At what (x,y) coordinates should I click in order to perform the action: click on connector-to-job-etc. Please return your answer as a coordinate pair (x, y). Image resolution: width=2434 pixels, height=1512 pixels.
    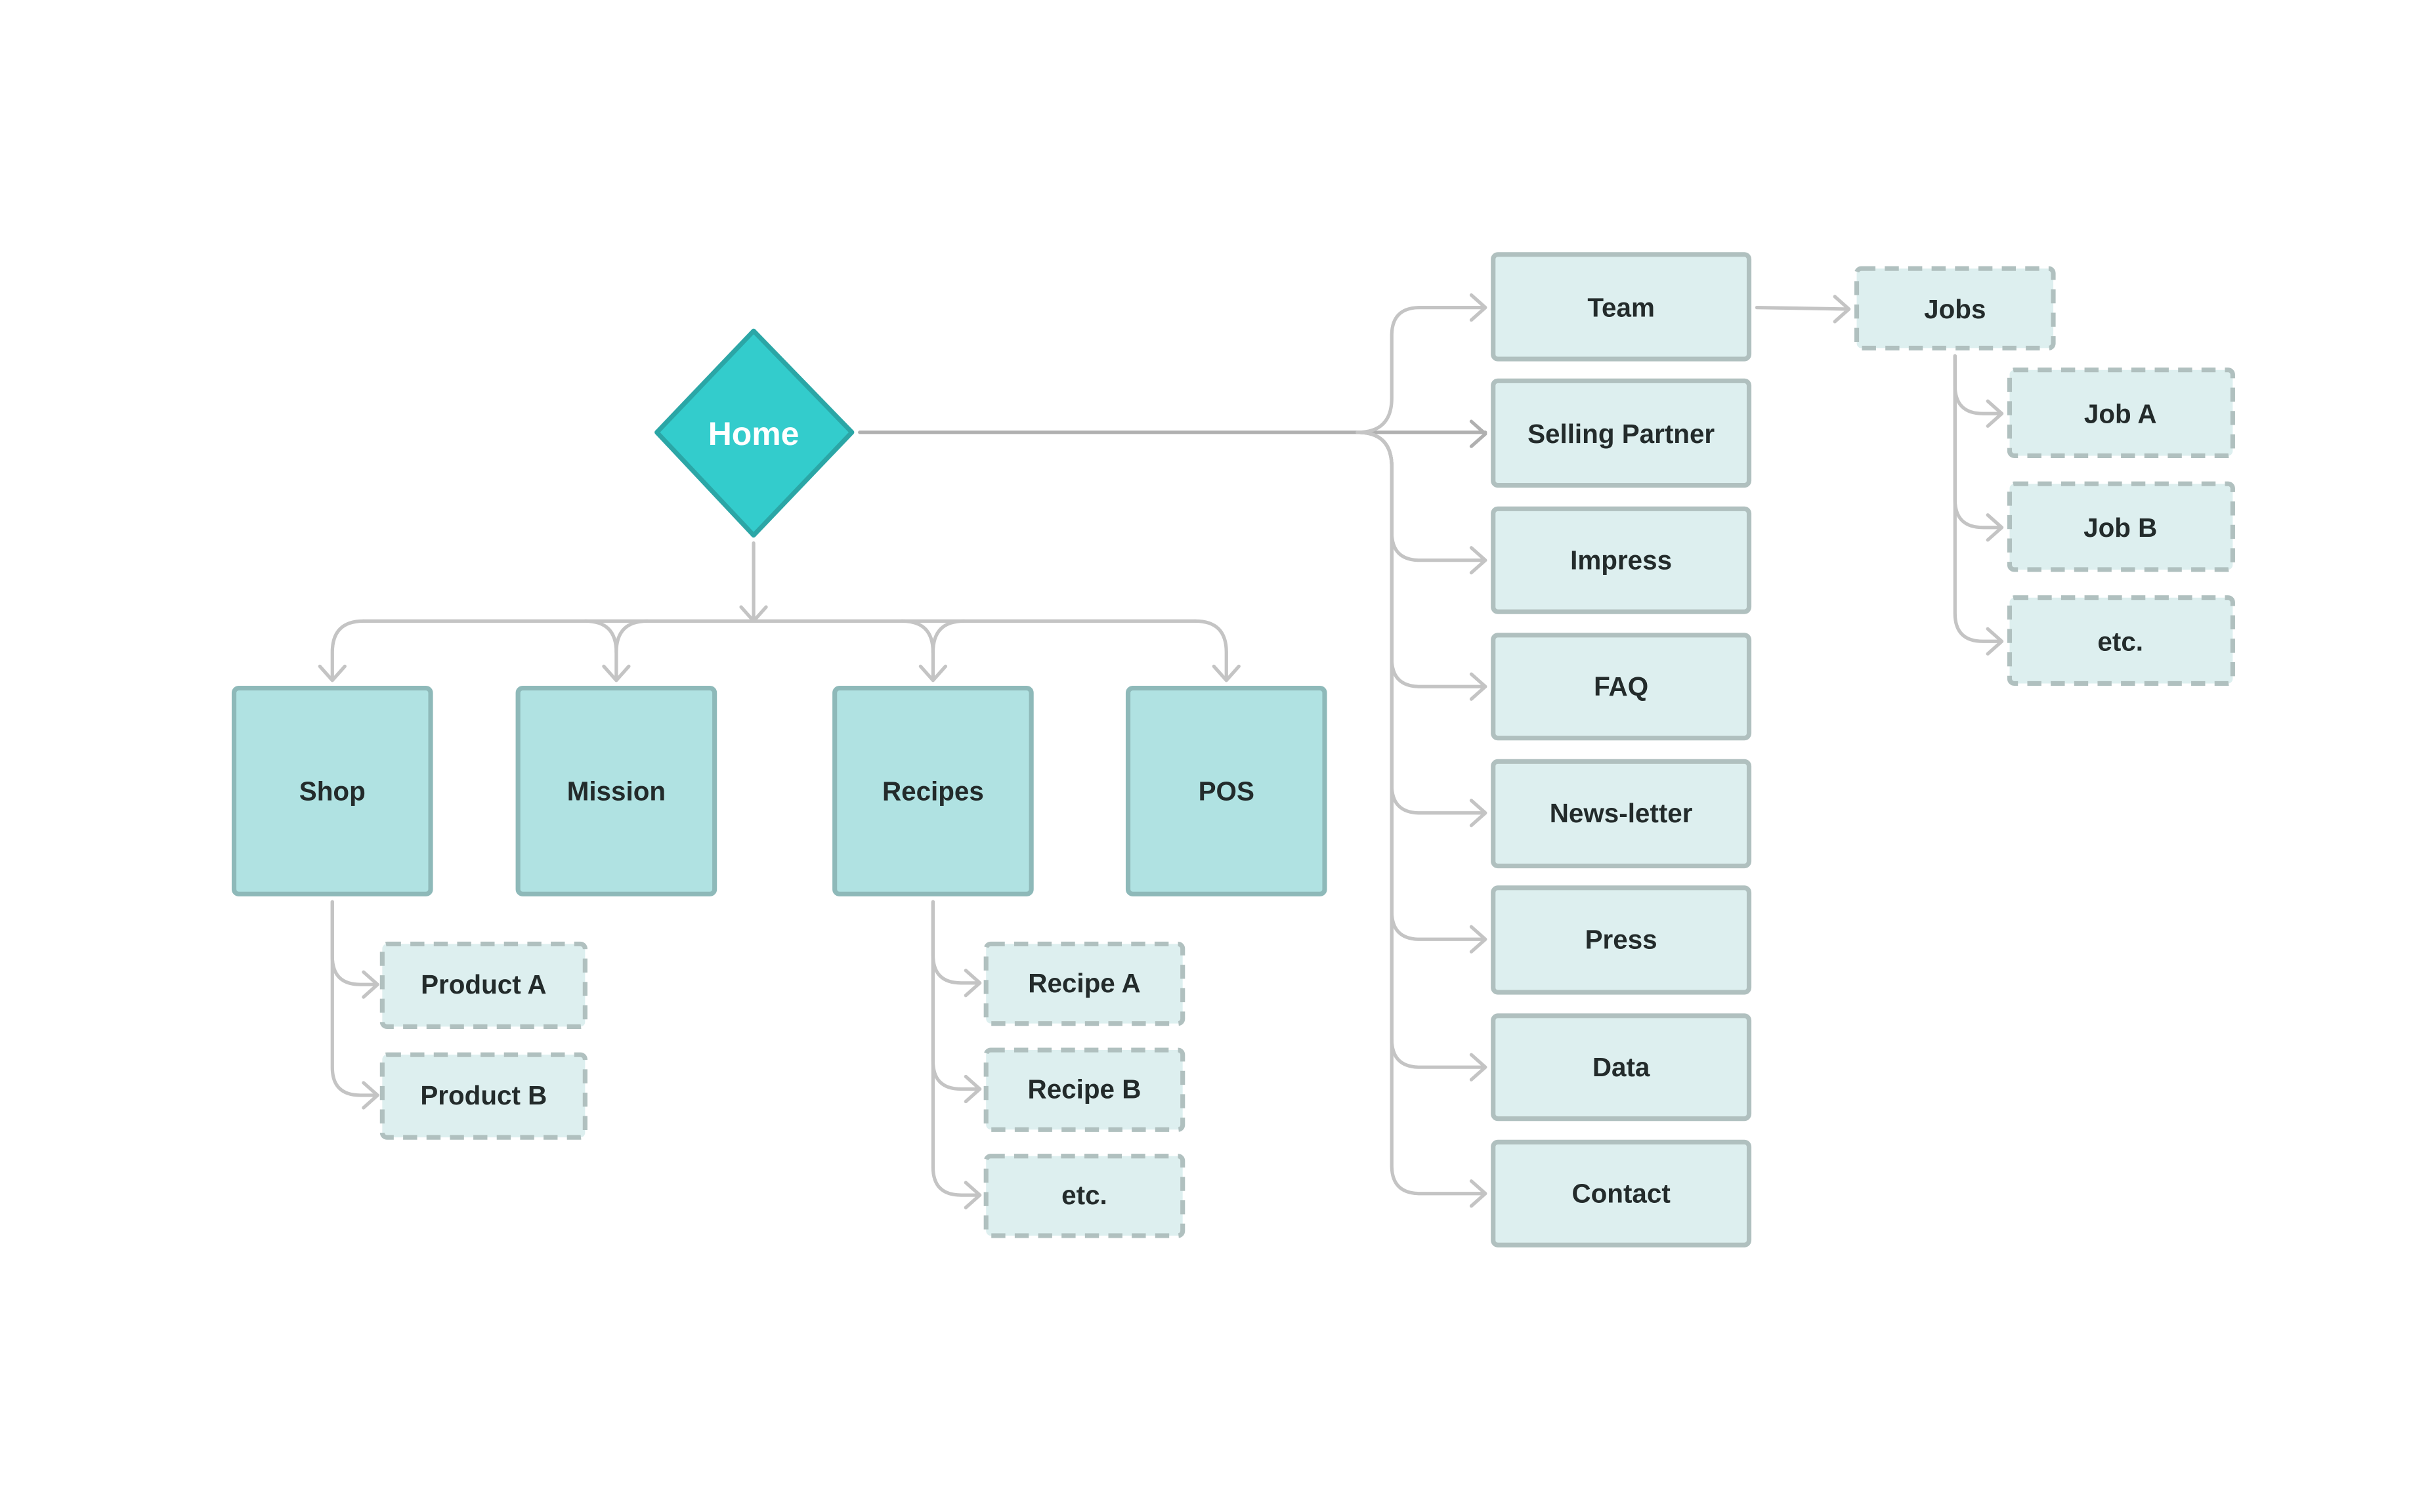
    Looking at the image, I should click on (1978, 505).